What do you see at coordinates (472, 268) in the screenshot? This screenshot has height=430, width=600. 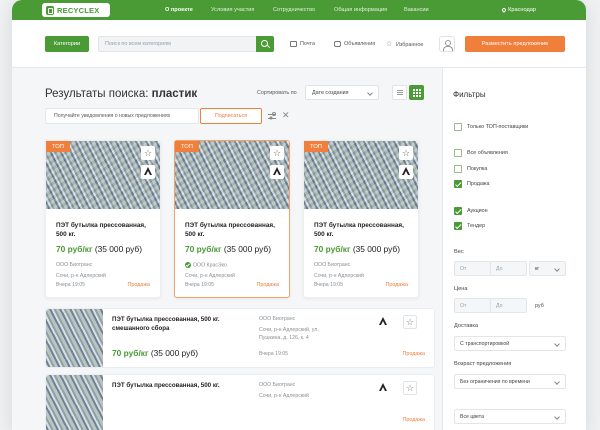 I see `weight-from-input: От` at bounding box center [472, 268].